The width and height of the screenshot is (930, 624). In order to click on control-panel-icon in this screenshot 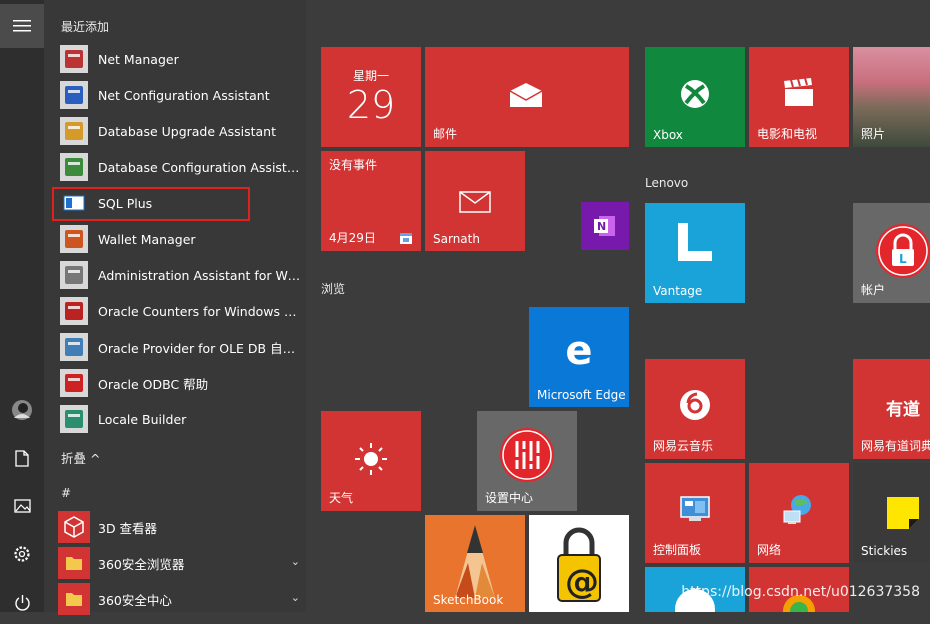, I will do `click(695, 508)`.